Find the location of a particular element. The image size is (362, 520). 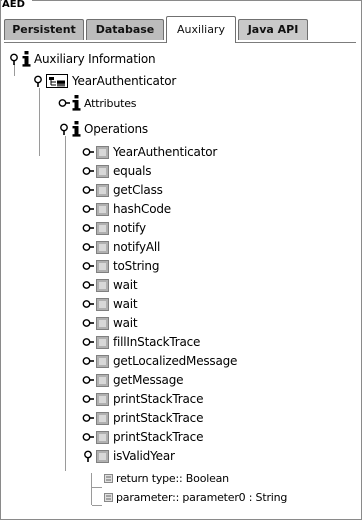

tree-node-root: Auxiliary Information is located at coordinates (82, 59).